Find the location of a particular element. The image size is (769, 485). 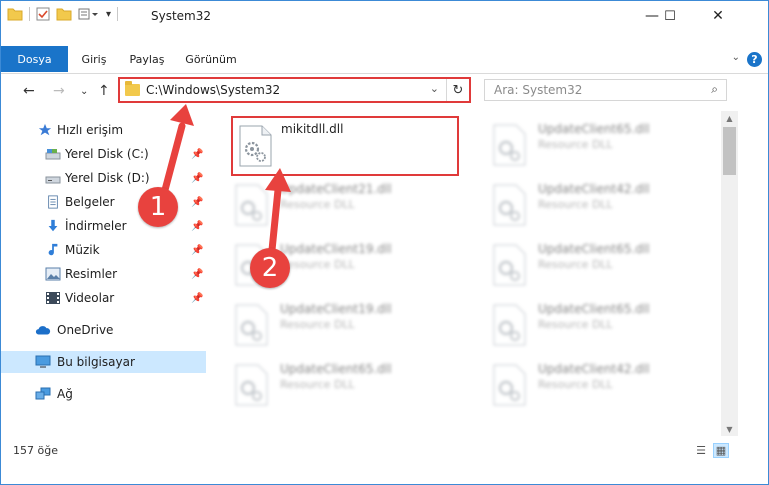

address-bar: C:\Windows\System32 ⌄ ↻ is located at coordinates (294, 90).